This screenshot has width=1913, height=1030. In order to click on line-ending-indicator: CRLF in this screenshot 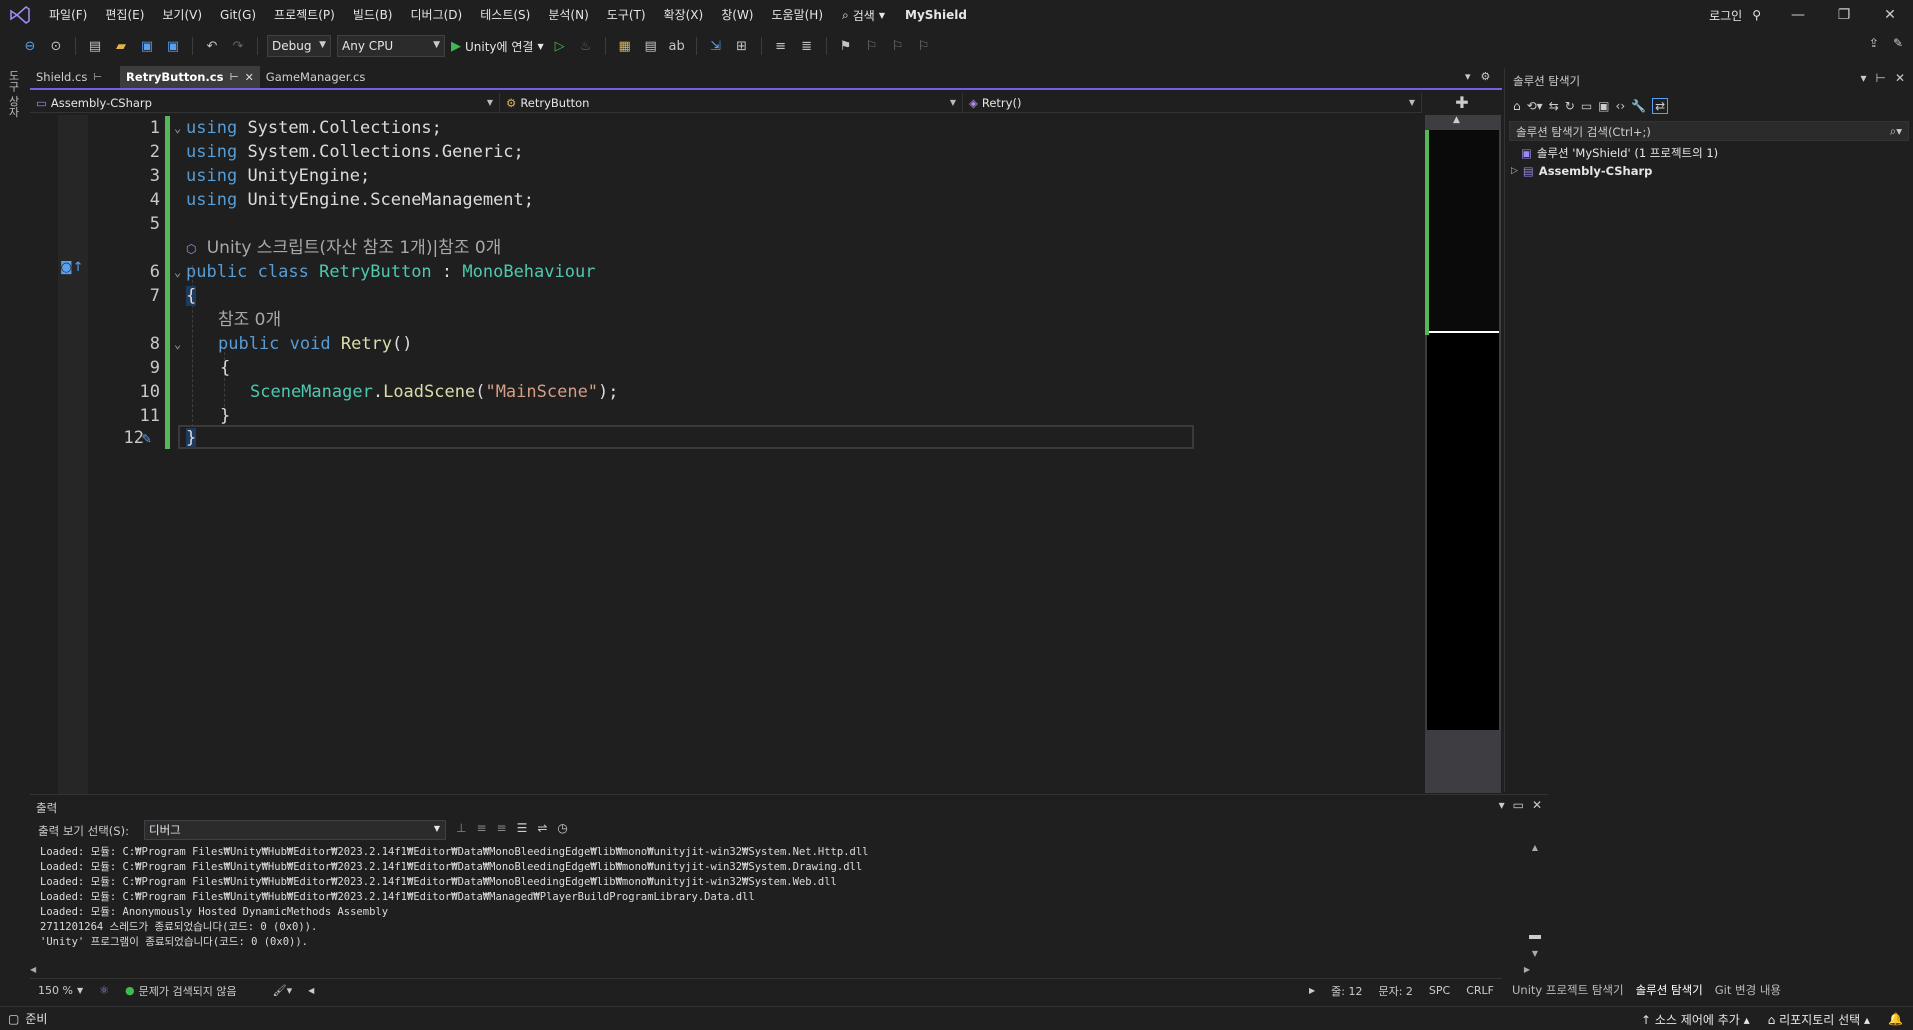, I will do `click(1480, 990)`.